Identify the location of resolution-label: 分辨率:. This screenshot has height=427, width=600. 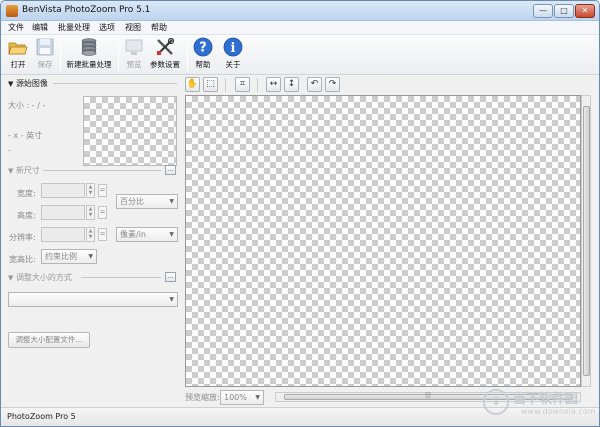
(22, 237).